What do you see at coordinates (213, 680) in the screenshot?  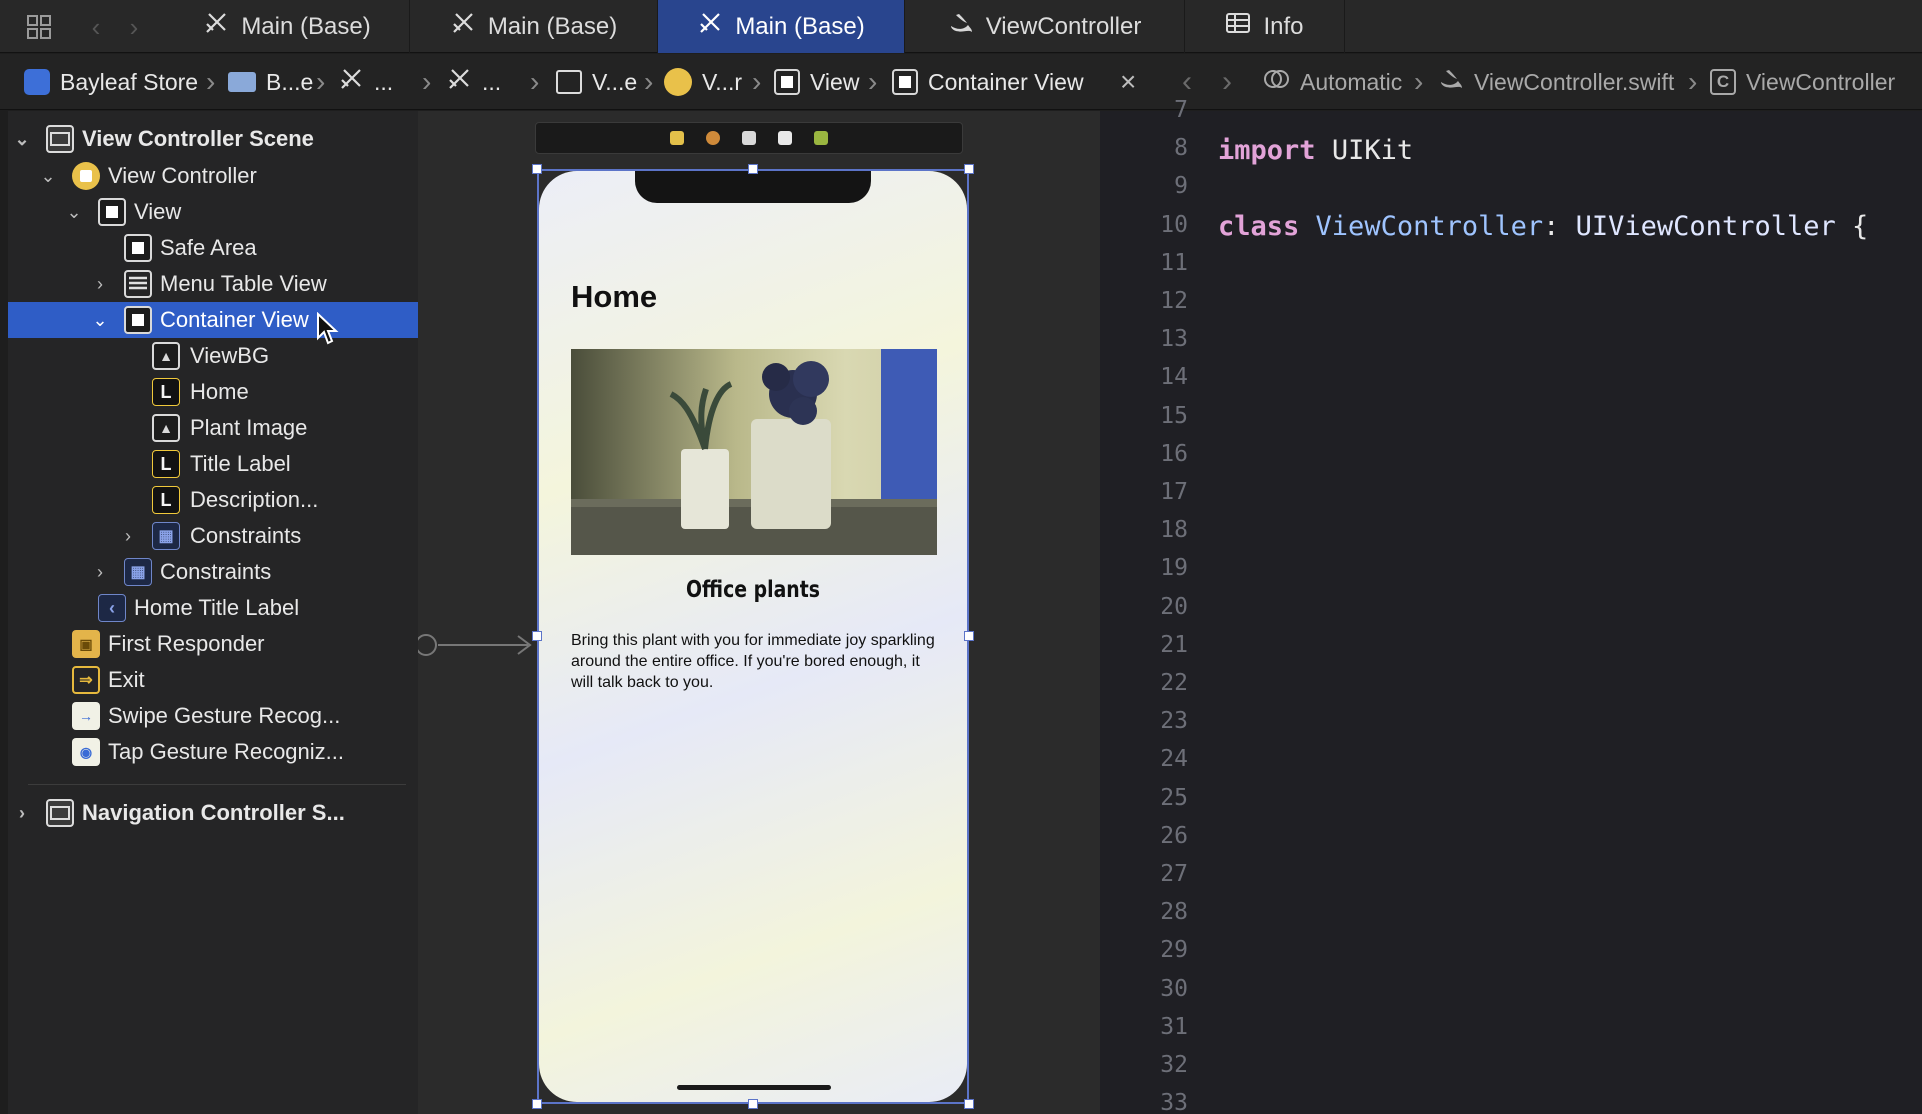 I see `outline-item-exit: ⇒ Exit` at bounding box center [213, 680].